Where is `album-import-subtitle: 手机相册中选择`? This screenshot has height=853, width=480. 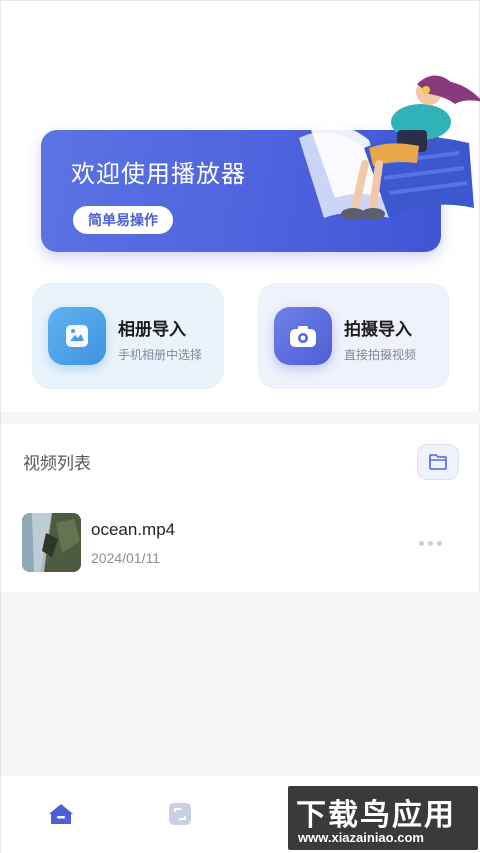 album-import-subtitle: 手机相册中选择 is located at coordinates (160, 355).